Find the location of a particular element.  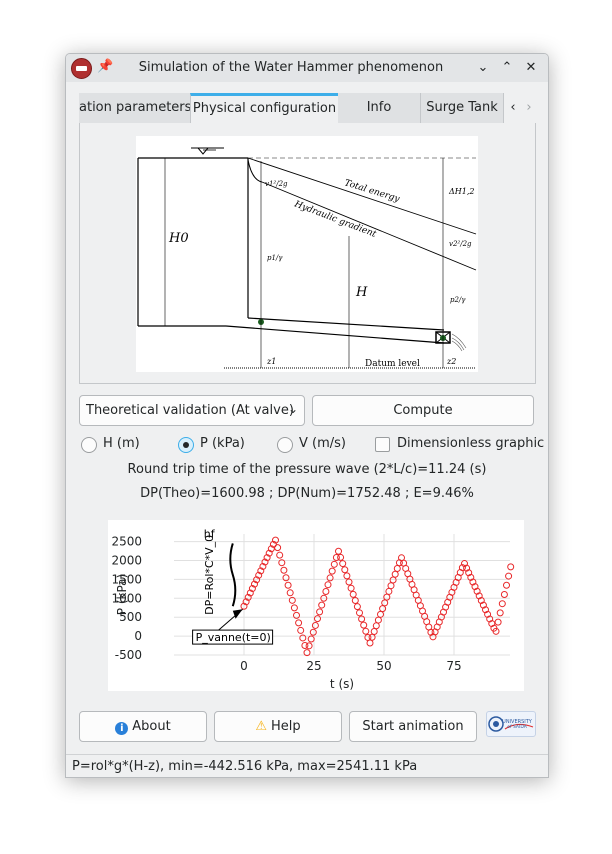

x-tick-label: 75 is located at coordinates (453, 666).